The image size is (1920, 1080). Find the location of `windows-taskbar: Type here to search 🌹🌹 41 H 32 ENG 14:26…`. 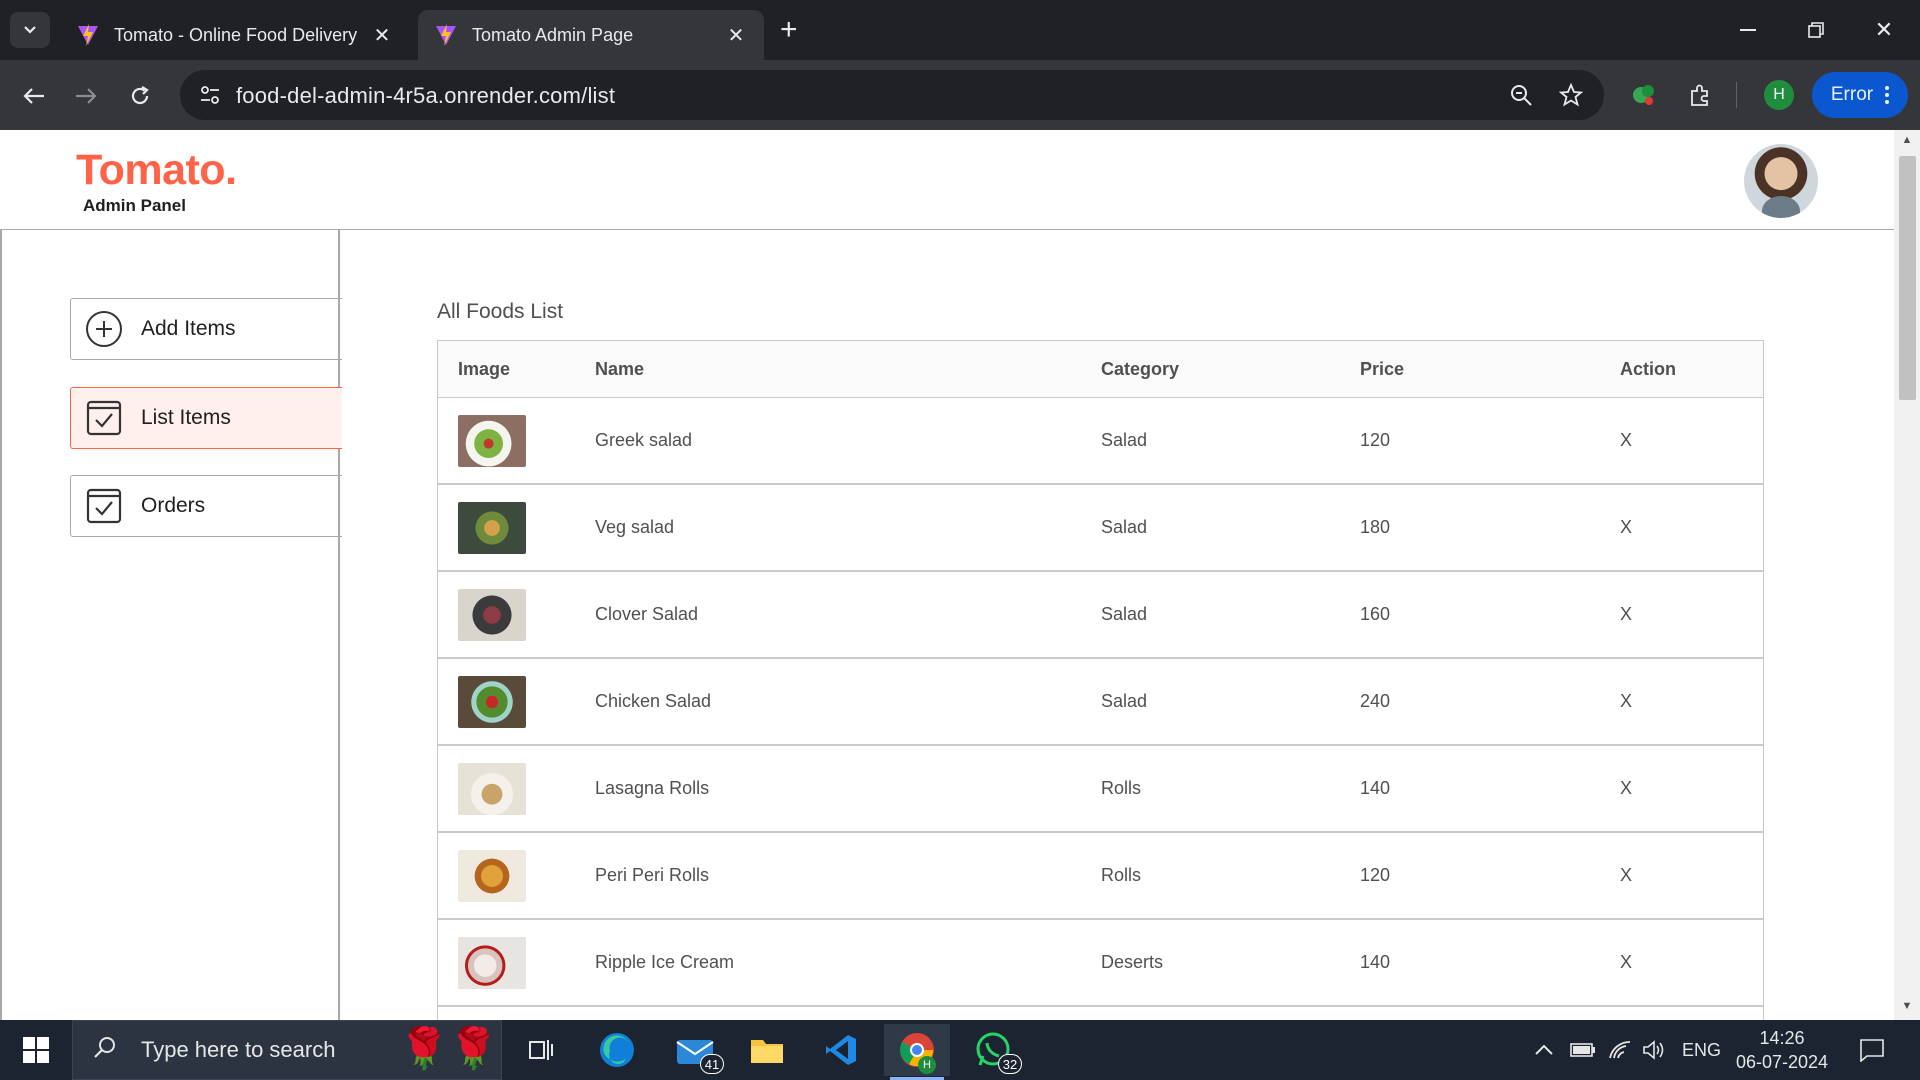

windows-taskbar: Type here to search 🌹🌹 41 H 32 ENG 14:26… is located at coordinates (960, 1050).